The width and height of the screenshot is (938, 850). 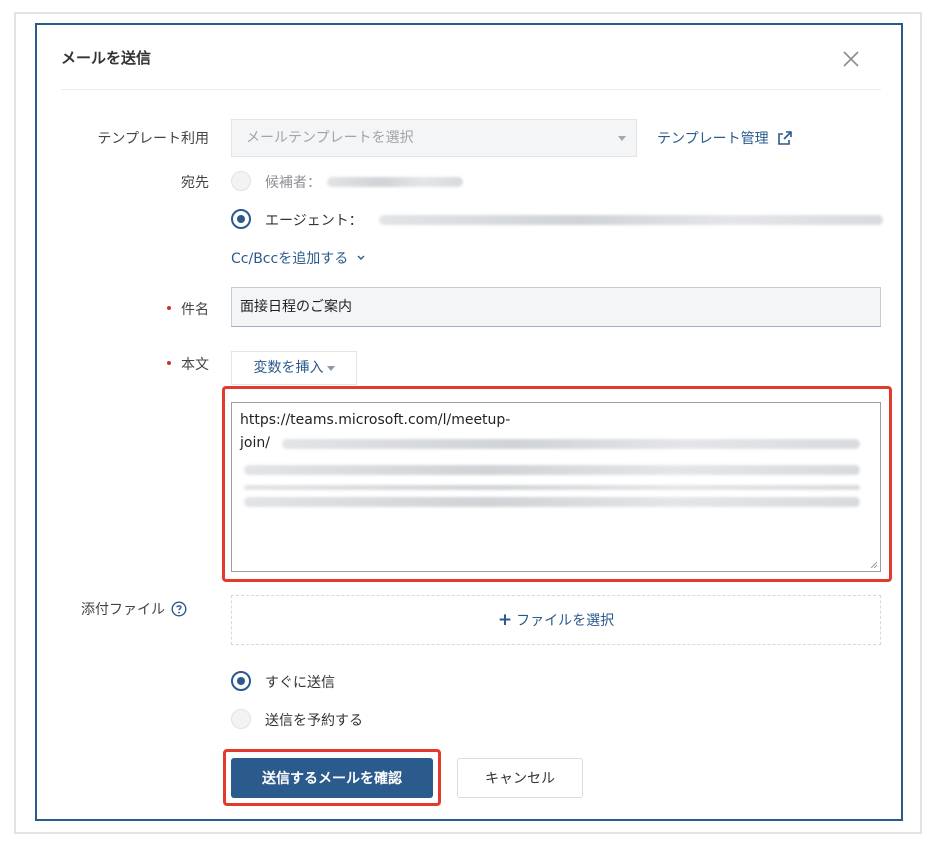 I want to click on body-text-line-1: https://teams.microsoft.com/l/meetup-, so click(x=375, y=420).